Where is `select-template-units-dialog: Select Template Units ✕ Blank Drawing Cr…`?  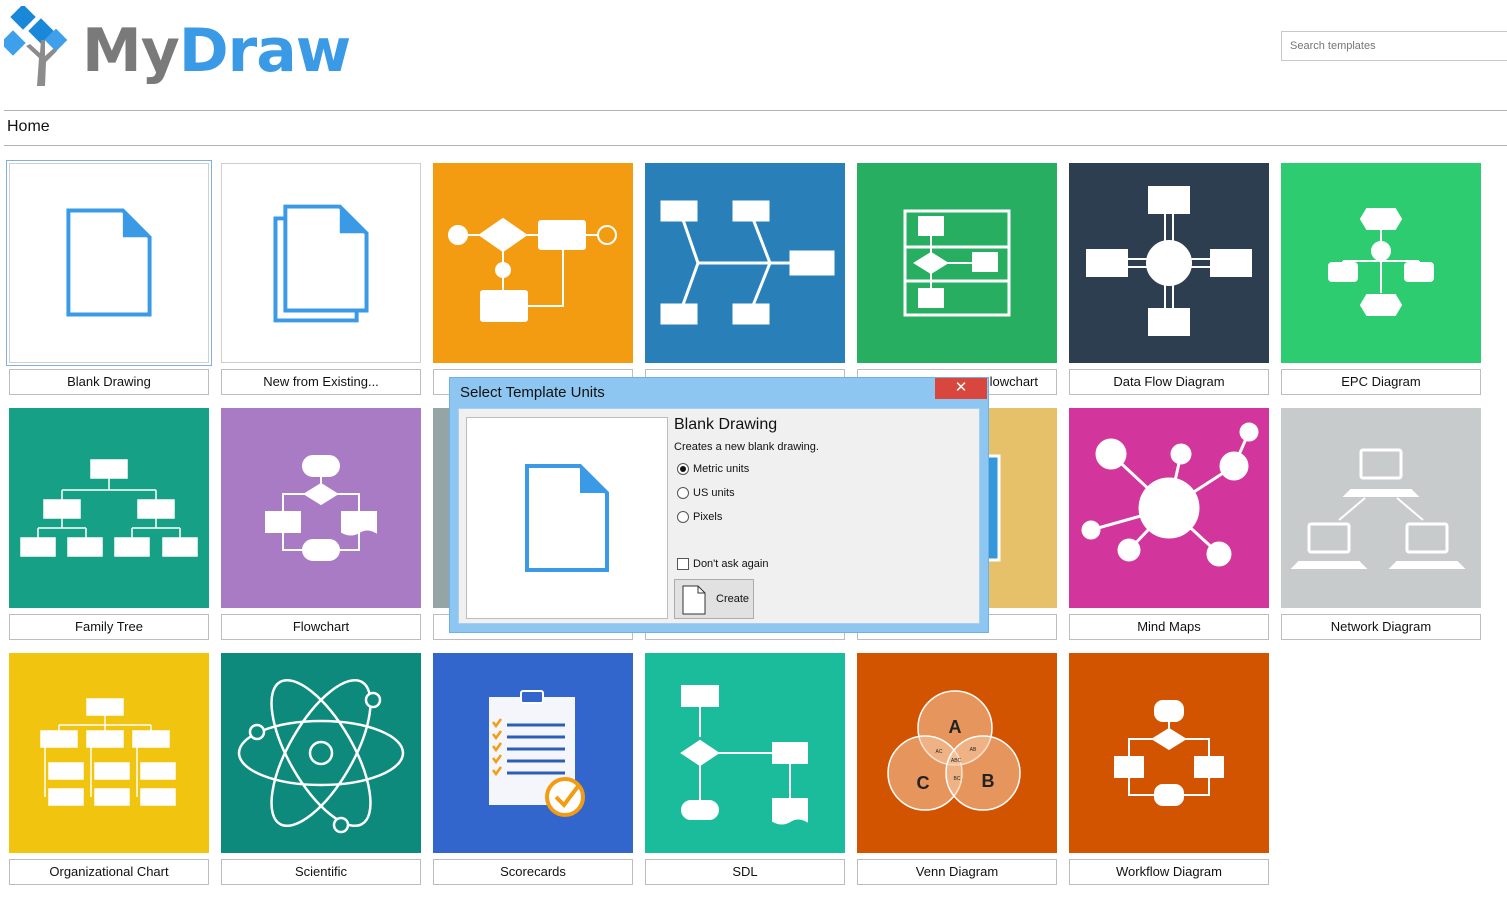 select-template-units-dialog: Select Template Units ✕ Blank Drawing Cr… is located at coordinates (719, 505).